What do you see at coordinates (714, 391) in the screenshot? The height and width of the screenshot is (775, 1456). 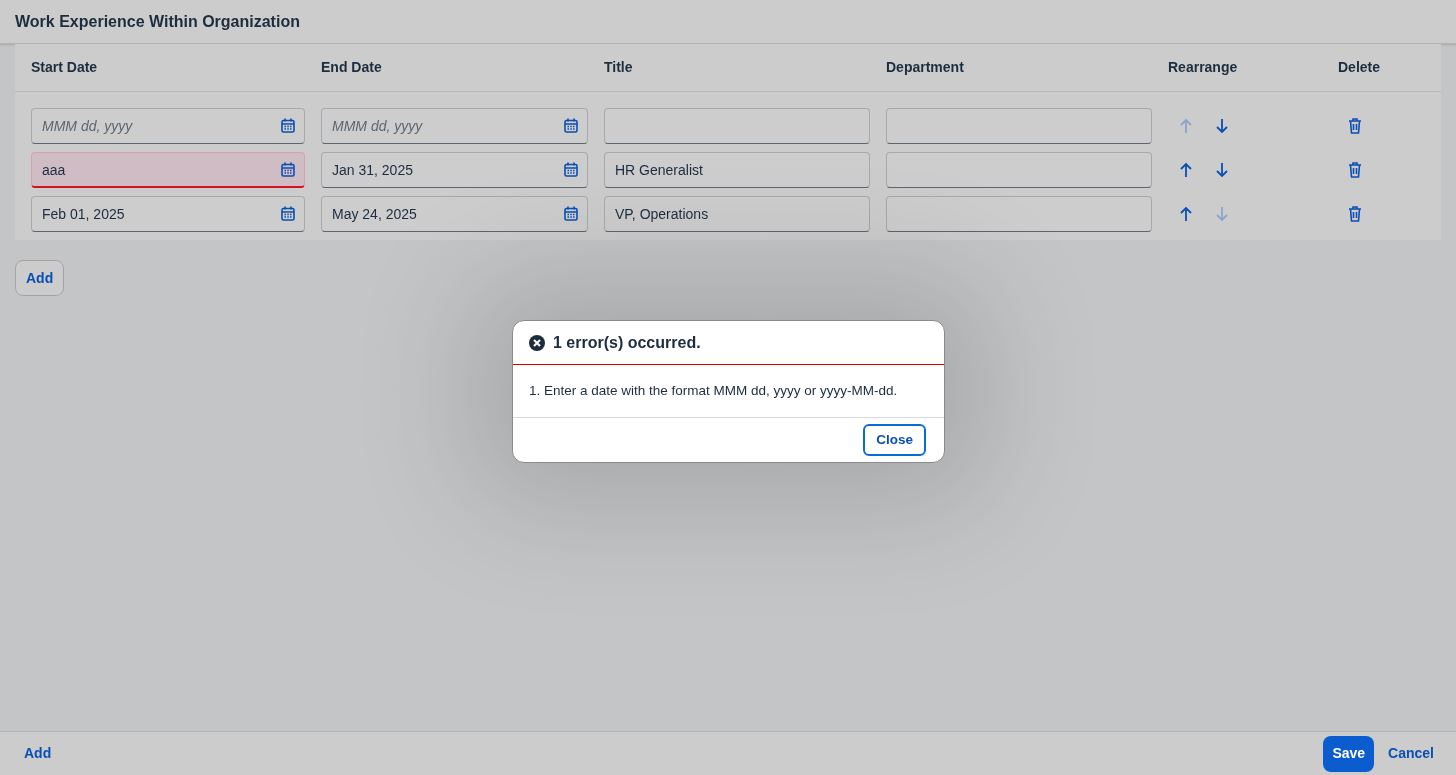 I see `error-message: 1. Enter a date with the format MMM dd, yyyy or yyyy-MM-dd.` at bounding box center [714, 391].